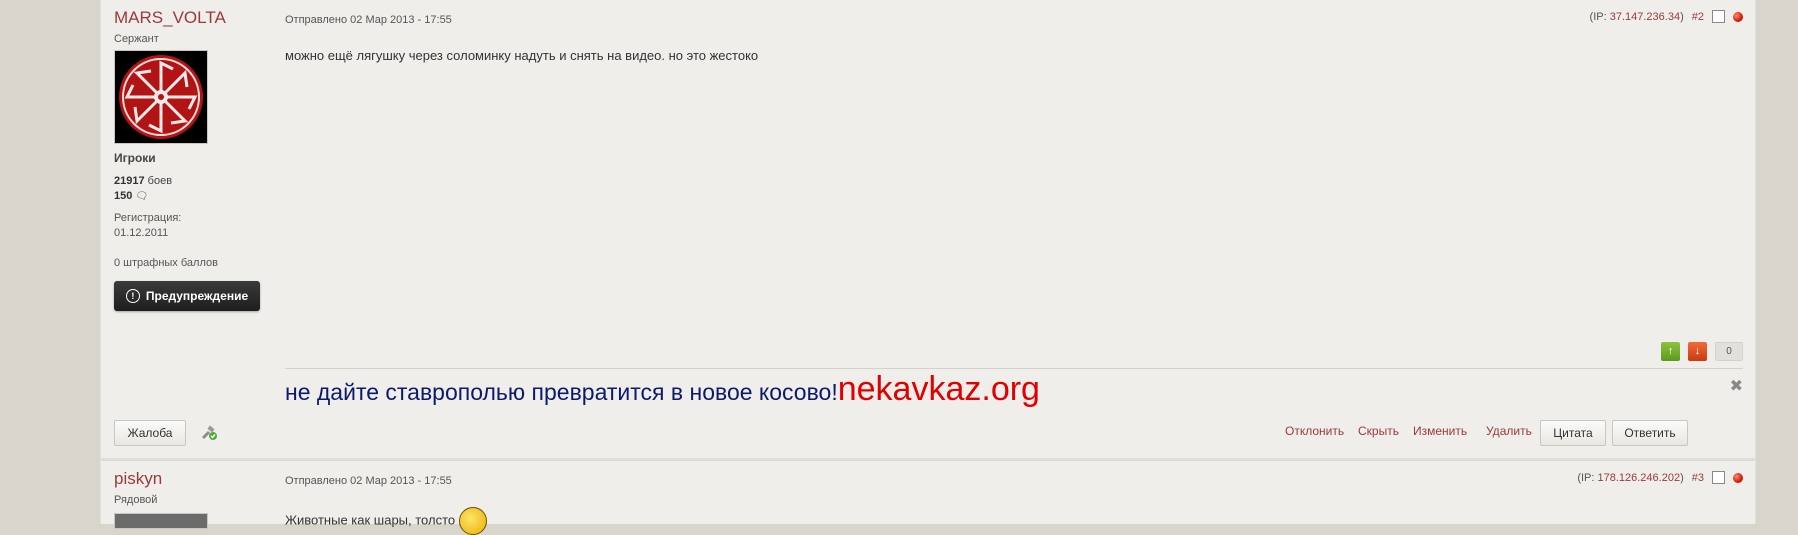 This screenshot has height=535, width=1798. Describe the element at coordinates (136, 500) in the screenshot. I see `author-rank: Рядовой` at that location.